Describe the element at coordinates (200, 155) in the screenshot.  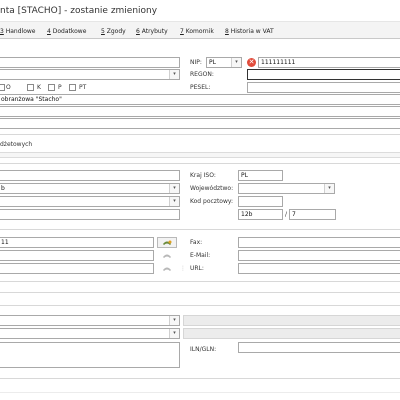
I see `section-spacer` at that location.